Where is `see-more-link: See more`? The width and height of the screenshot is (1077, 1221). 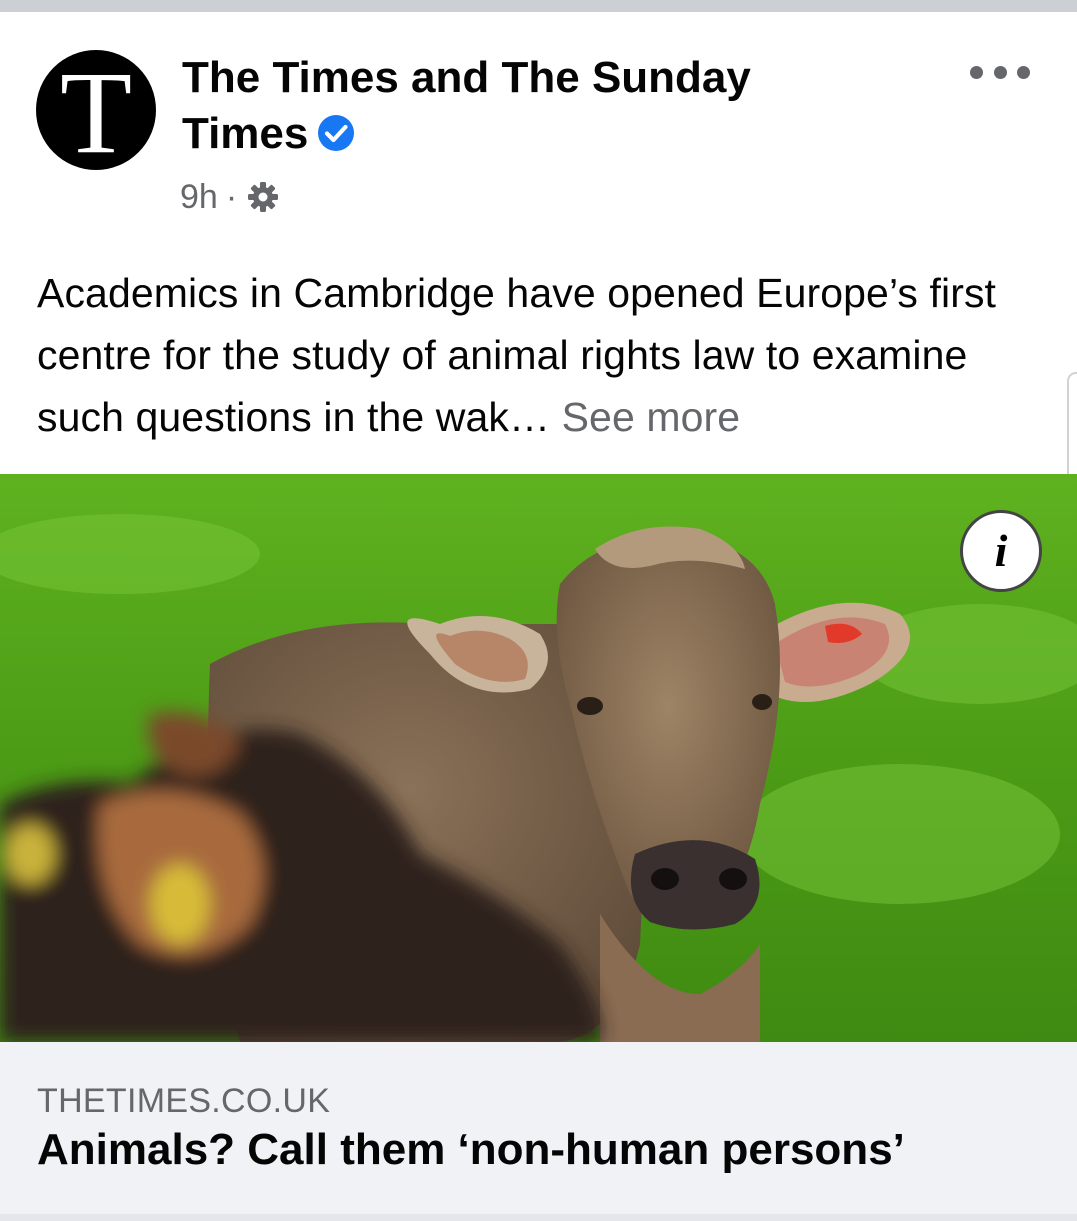 see-more-link: See more is located at coordinates (651, 417).